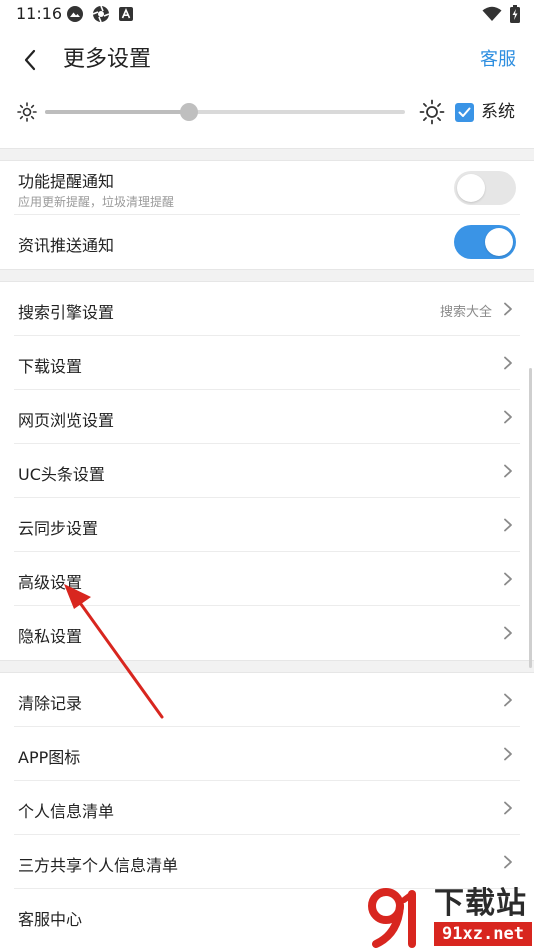 This screenshot has width=534, height=950. I want to click on page-title: 更多设置, so click(107, 59).